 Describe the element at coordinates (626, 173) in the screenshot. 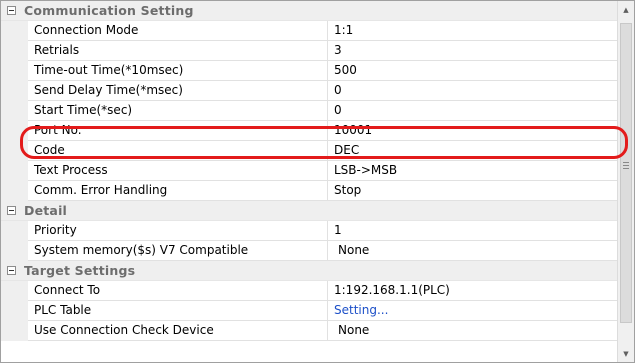

I see `scrollbar-thumb` at that location.